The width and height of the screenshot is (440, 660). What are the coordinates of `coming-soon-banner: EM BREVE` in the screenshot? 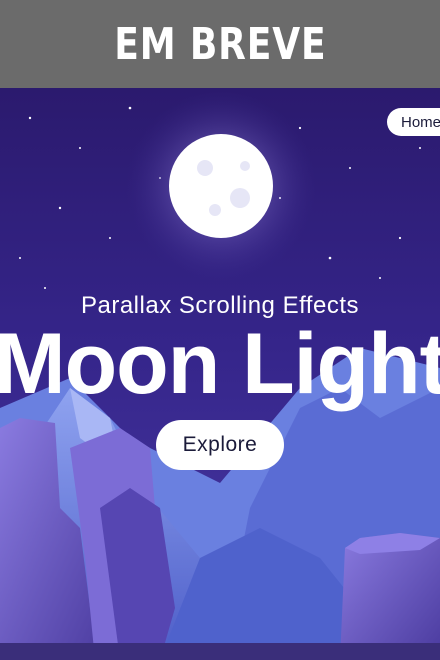 It's located at (220, 44).